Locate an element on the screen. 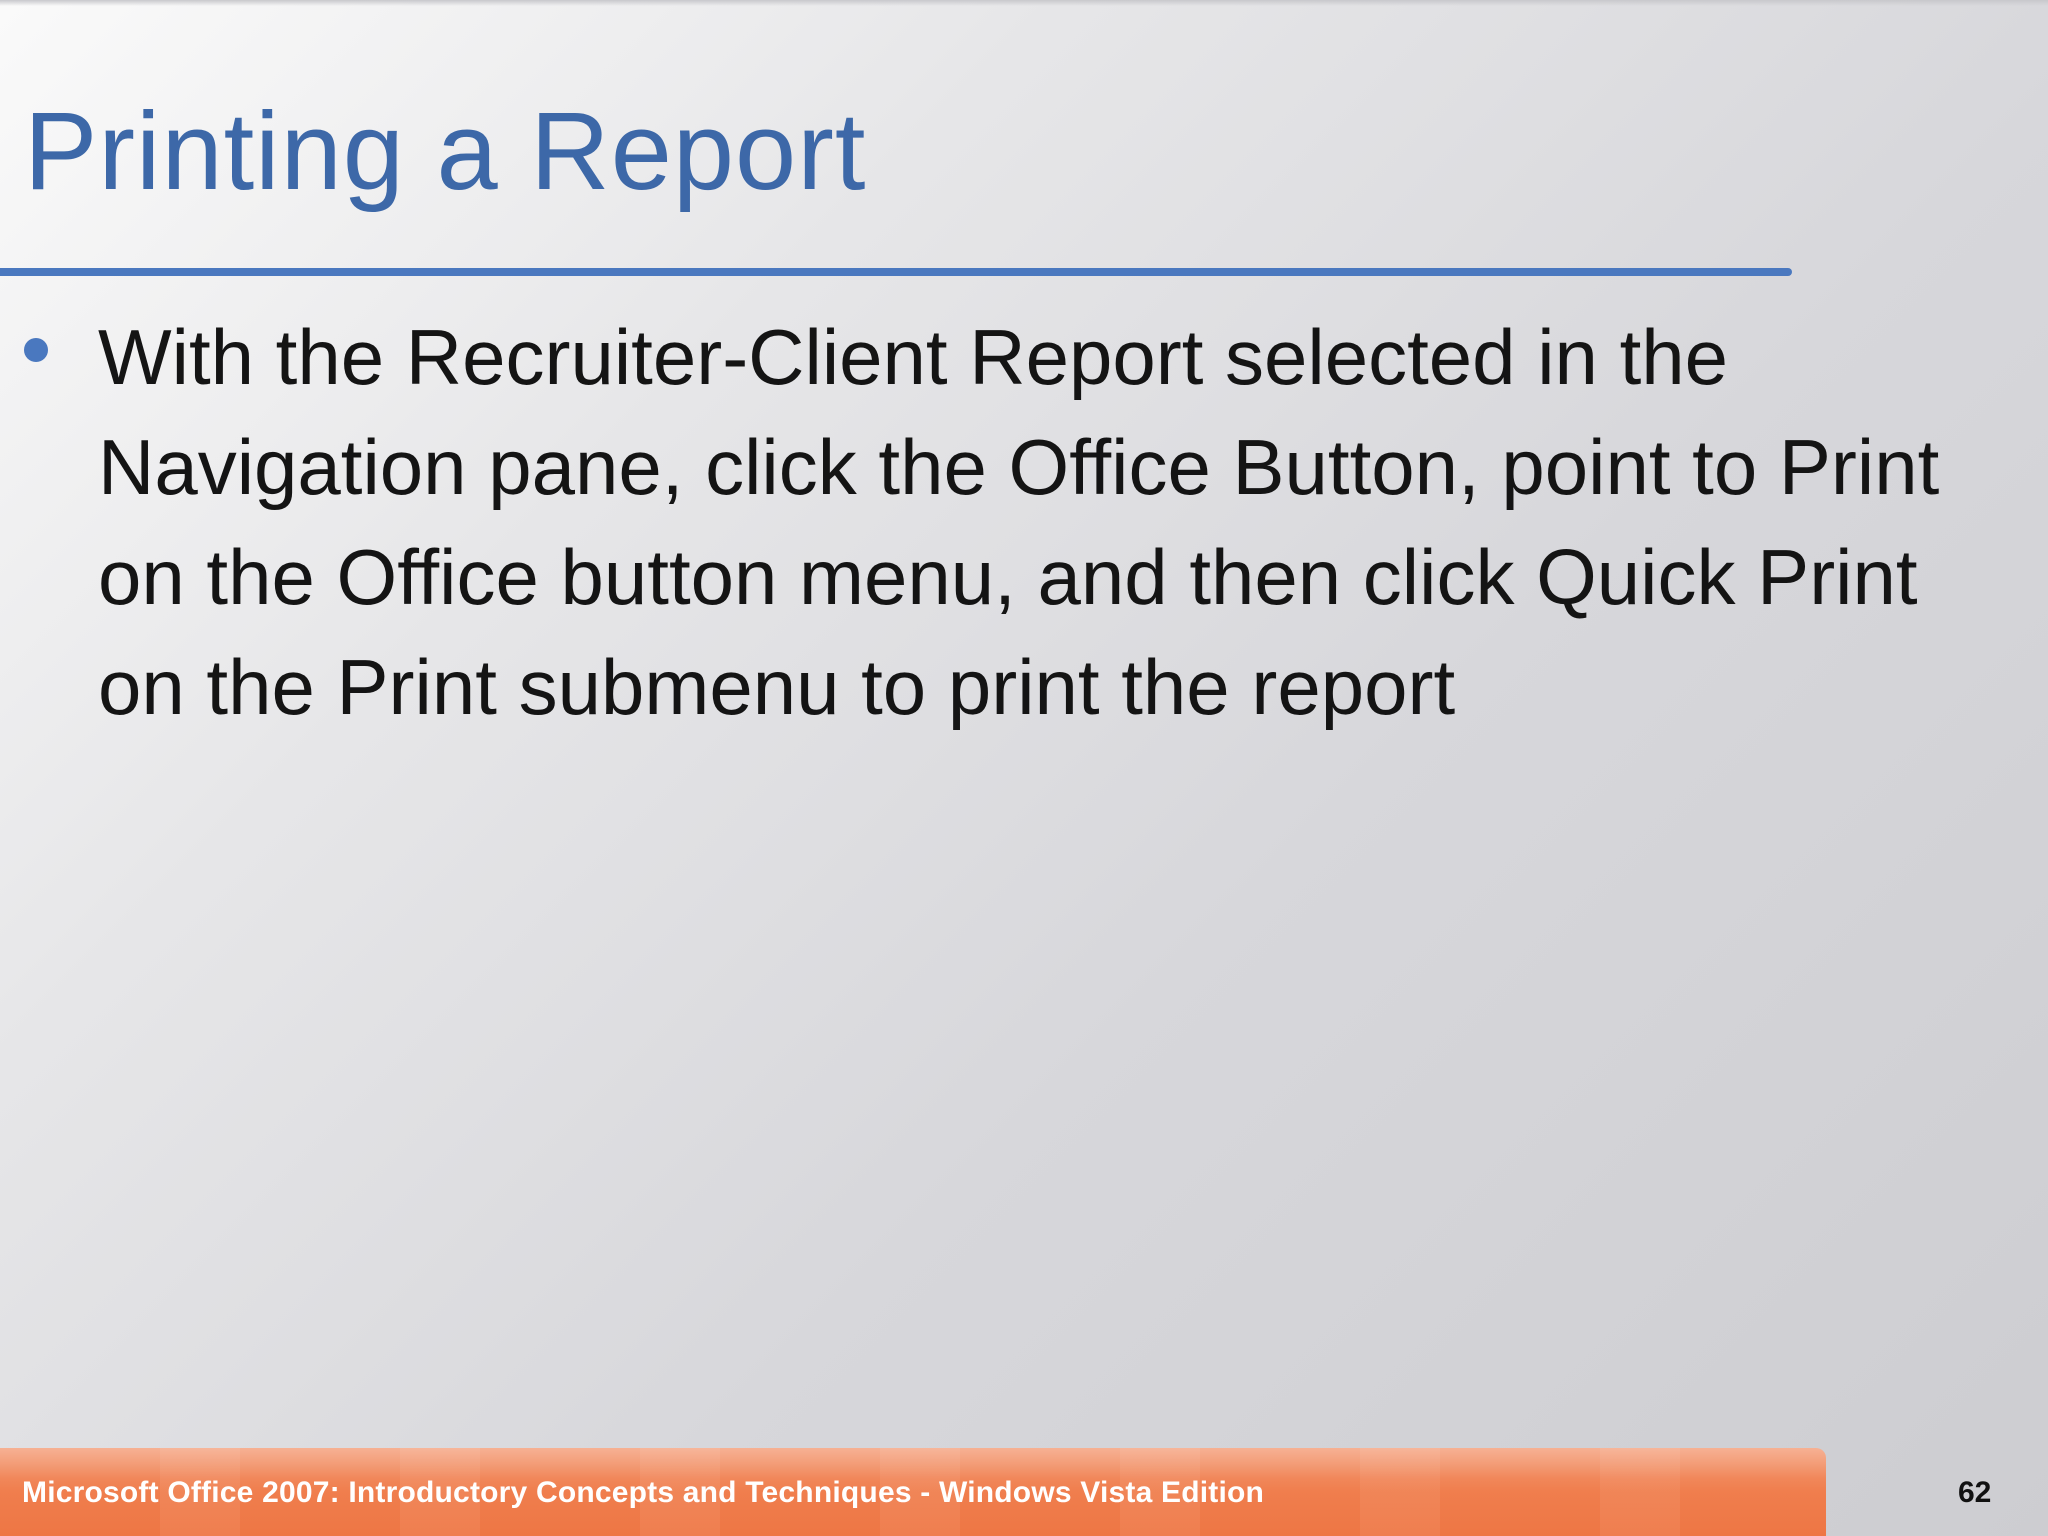  bullet-dot-icon is located at coordinates (36, 350).